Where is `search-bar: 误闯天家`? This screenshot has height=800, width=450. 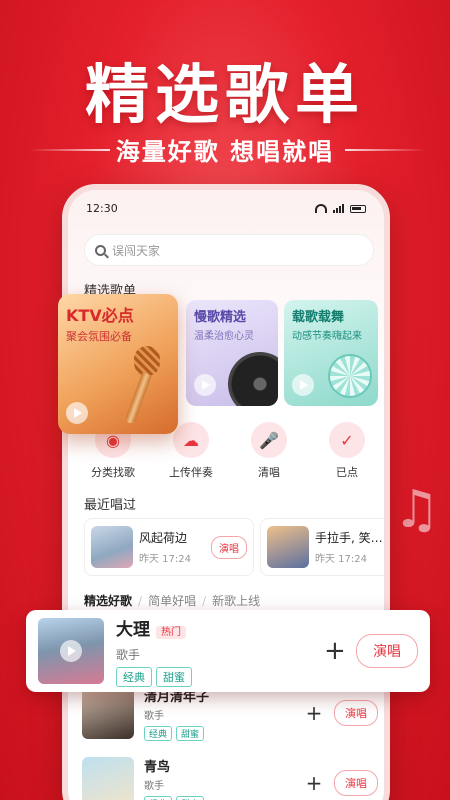
search-bar: 误闯天家 is located at coordinates (229, 250).